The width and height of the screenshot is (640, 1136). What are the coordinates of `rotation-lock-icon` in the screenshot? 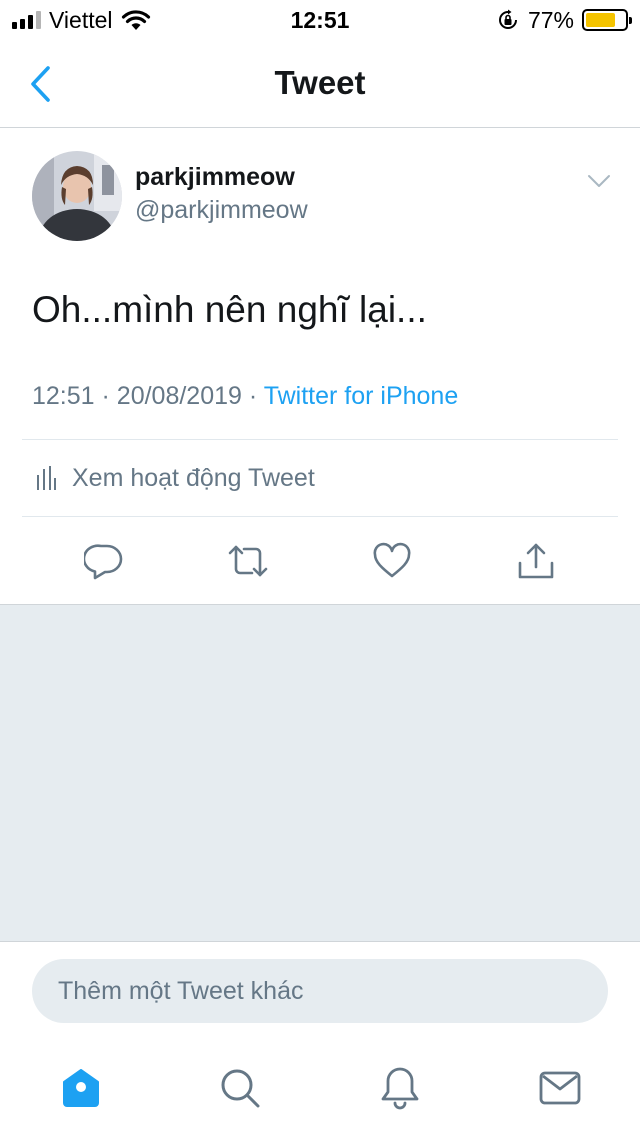 It's located at (507, 19).